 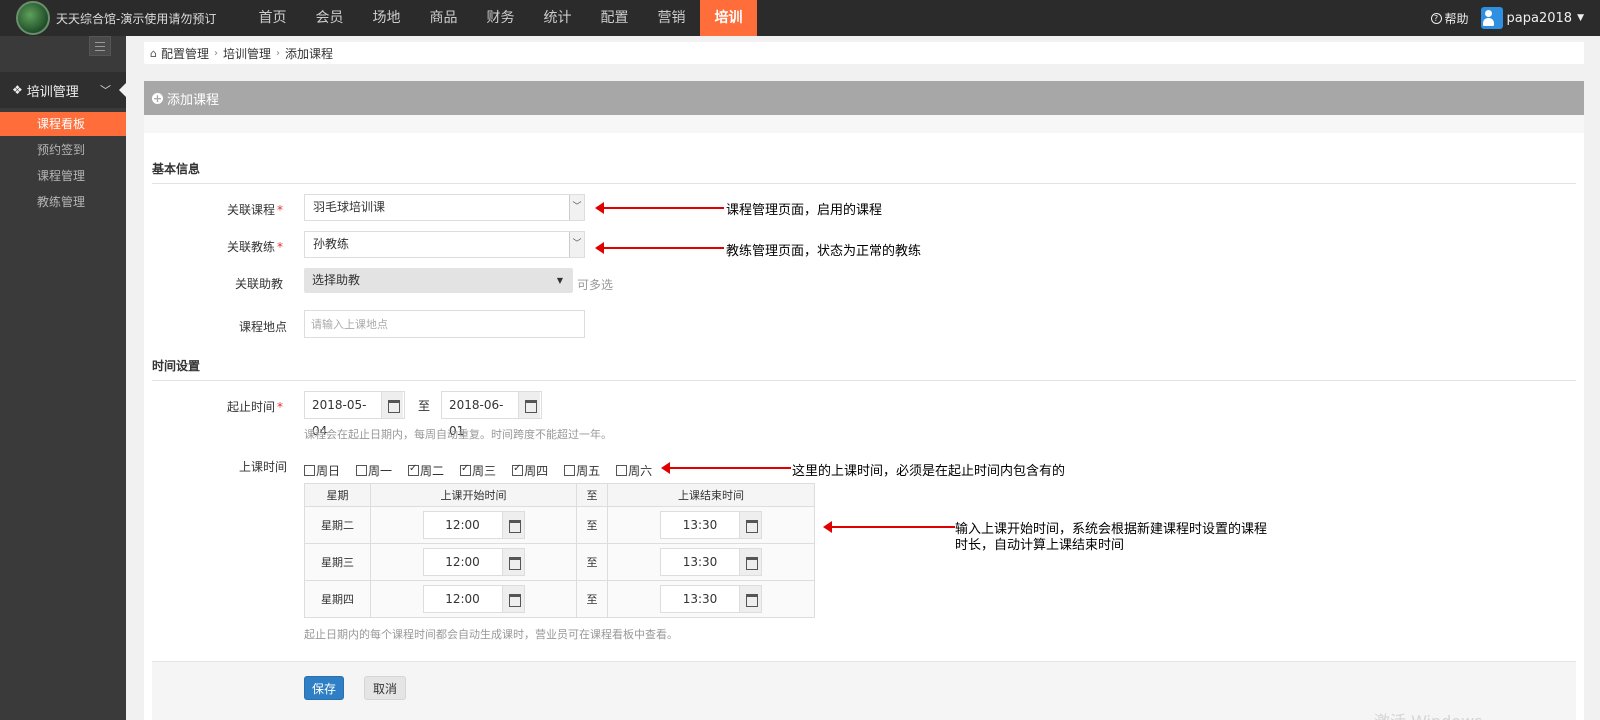 I want to click on sidebar-item-course-board: 课程看板, so click(x=63, y=124).